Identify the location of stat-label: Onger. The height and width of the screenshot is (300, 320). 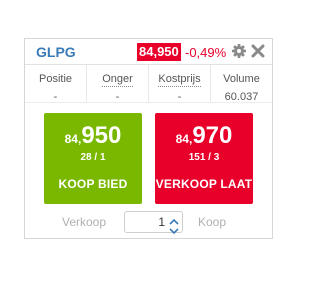
(117, 80).